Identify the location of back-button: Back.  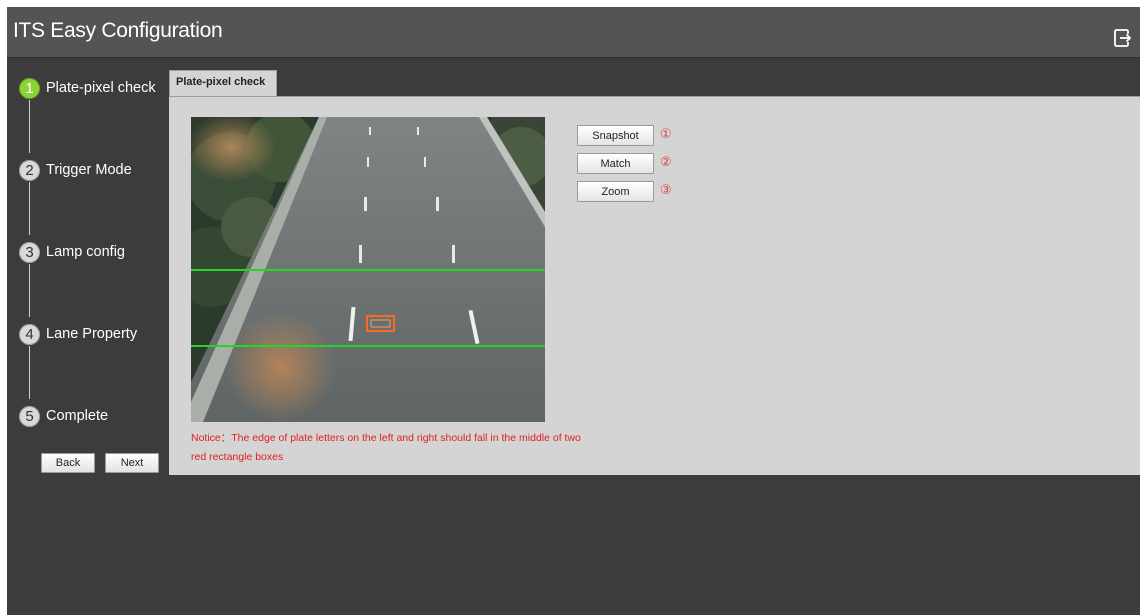
(68, 463).